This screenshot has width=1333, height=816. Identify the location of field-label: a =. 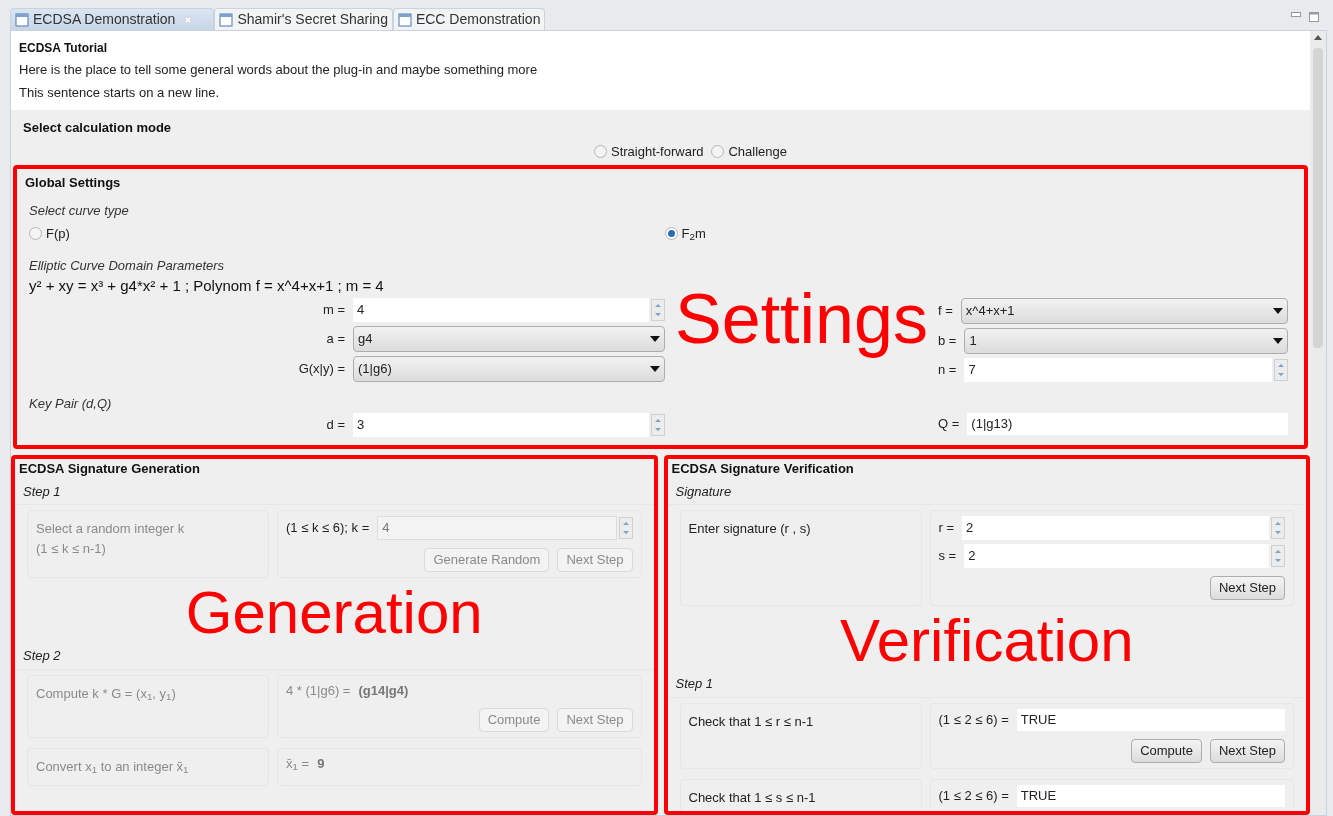
(335, 338).